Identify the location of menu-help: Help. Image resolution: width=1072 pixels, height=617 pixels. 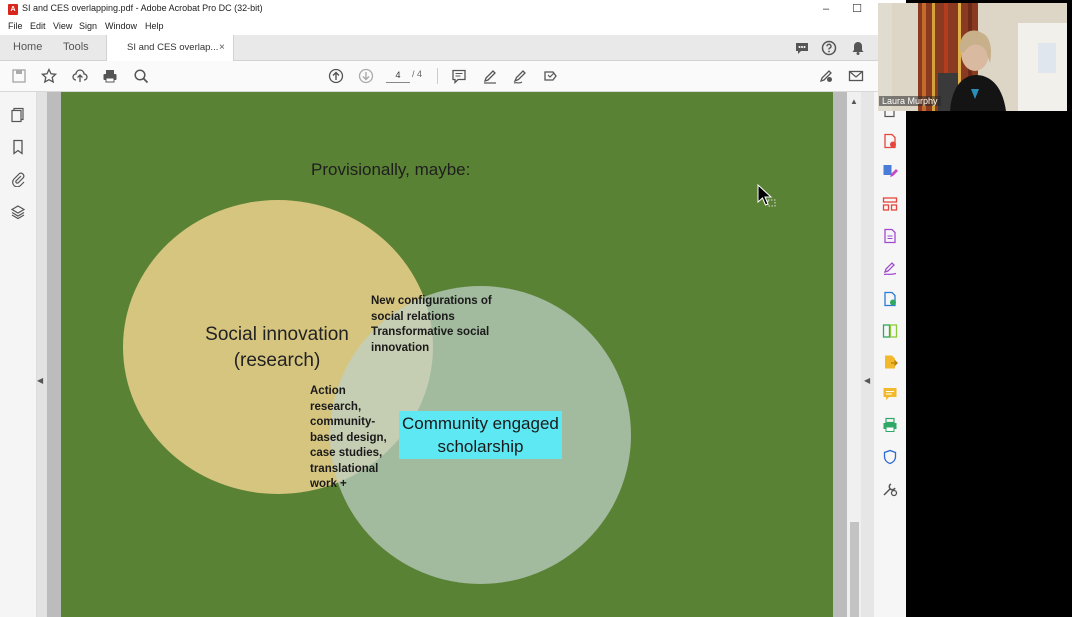
(154, 26).